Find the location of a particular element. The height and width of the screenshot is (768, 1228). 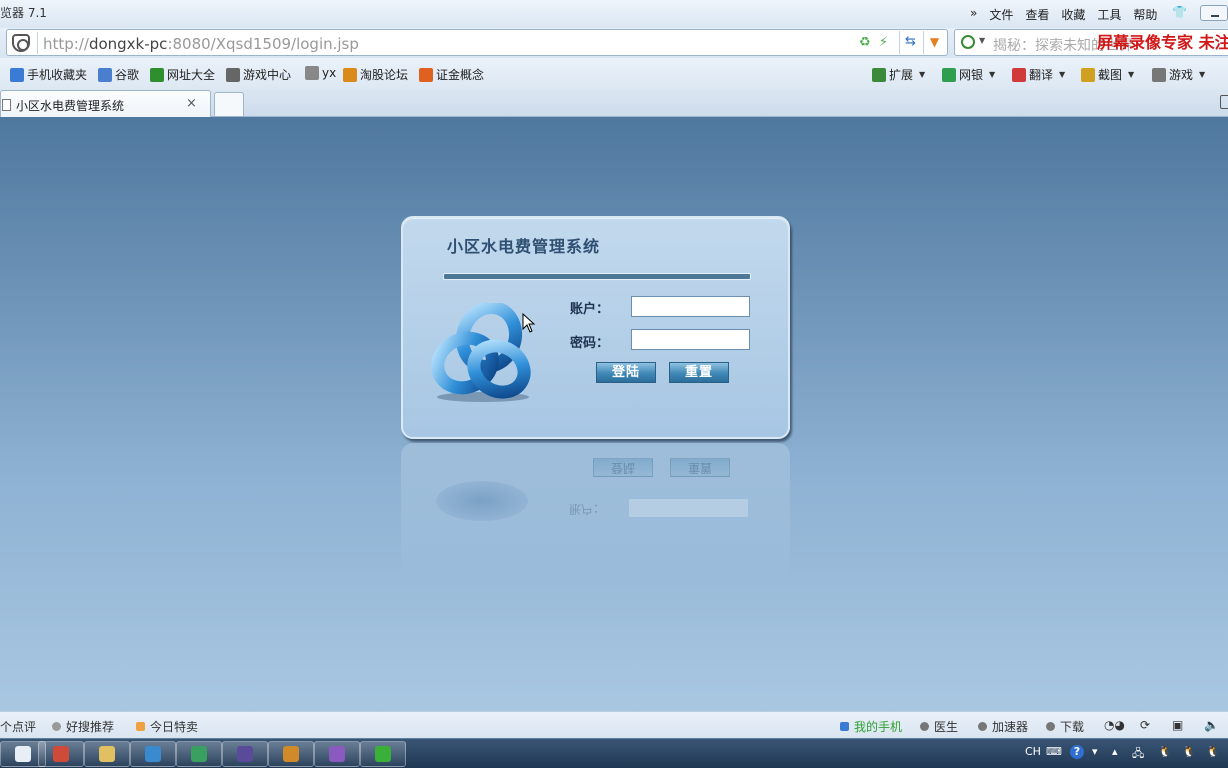

skin-icon: 👕 is located at coordinates (1179, 12).